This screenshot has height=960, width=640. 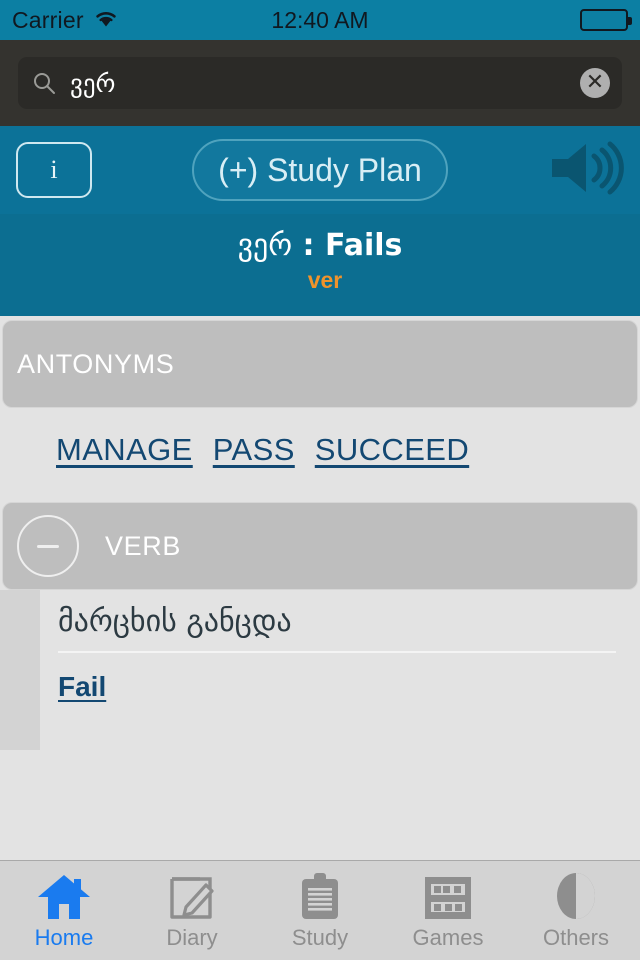 I want to click on search-bar: ვერ ✕, so click(x=320, y=83).